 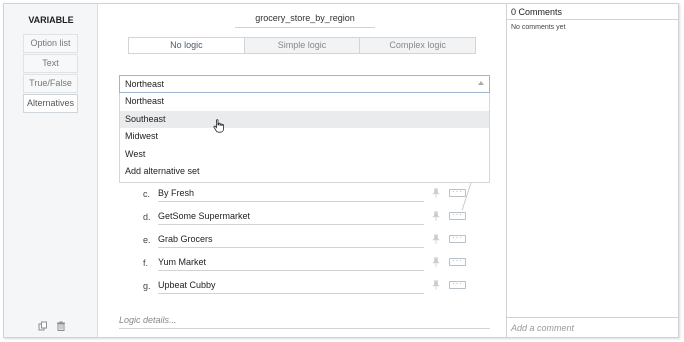 I want to click on logic-tabs: No logic Simple logic Complex logic, so click(x=302, y=45).